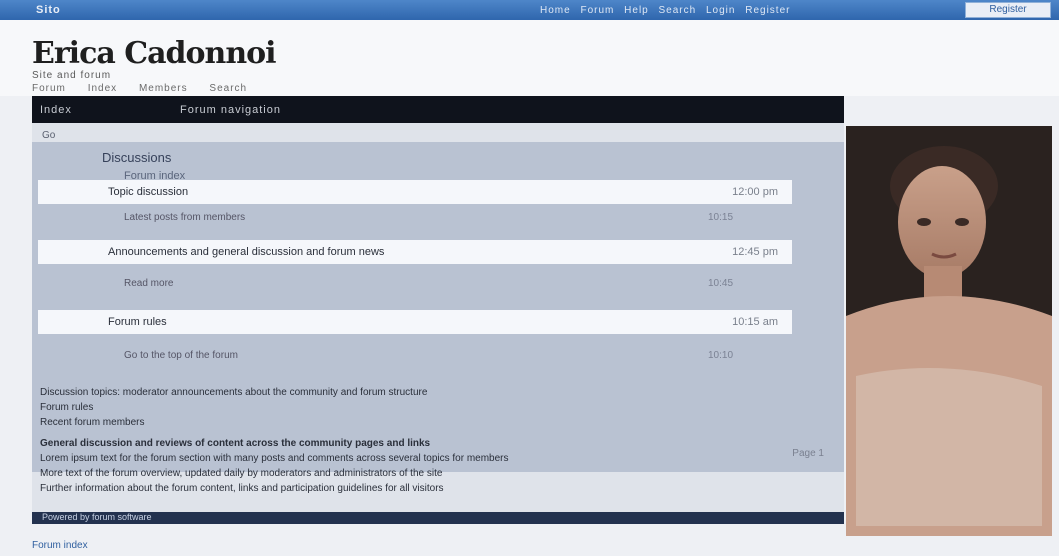  I want to click on row-label: Topic discussion, so click(148, 192).